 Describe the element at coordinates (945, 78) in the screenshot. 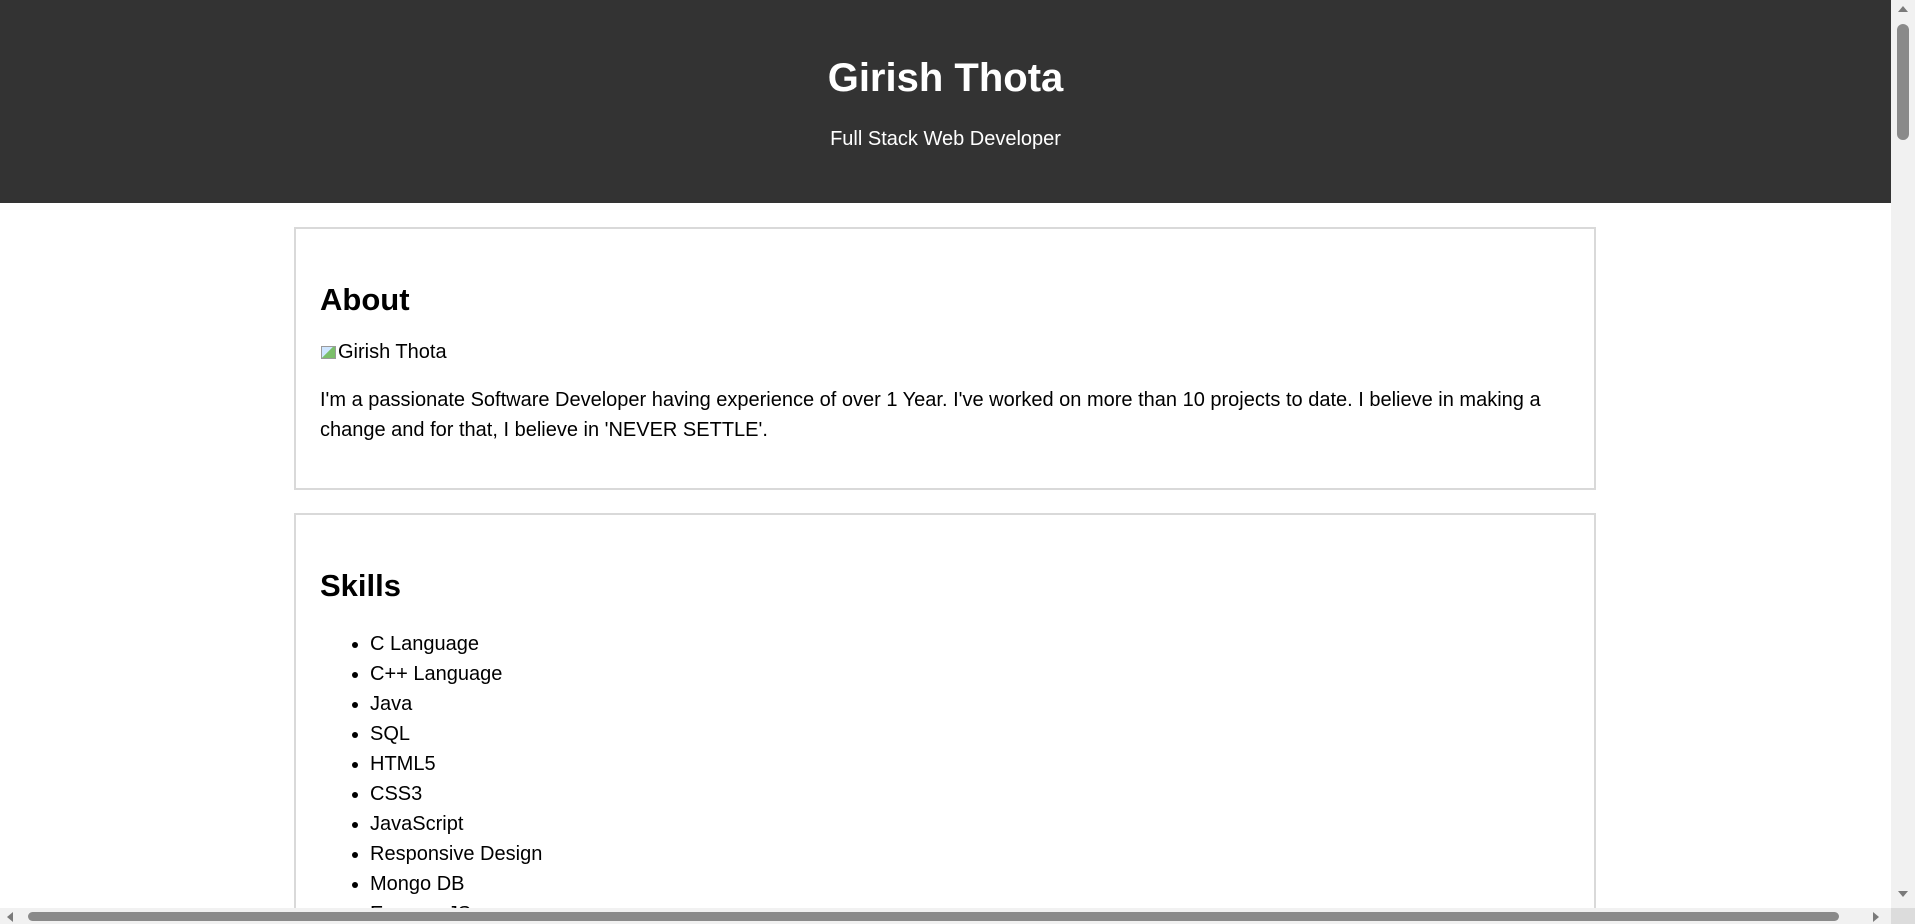

I see `site-title: Girish Thota` at that location.